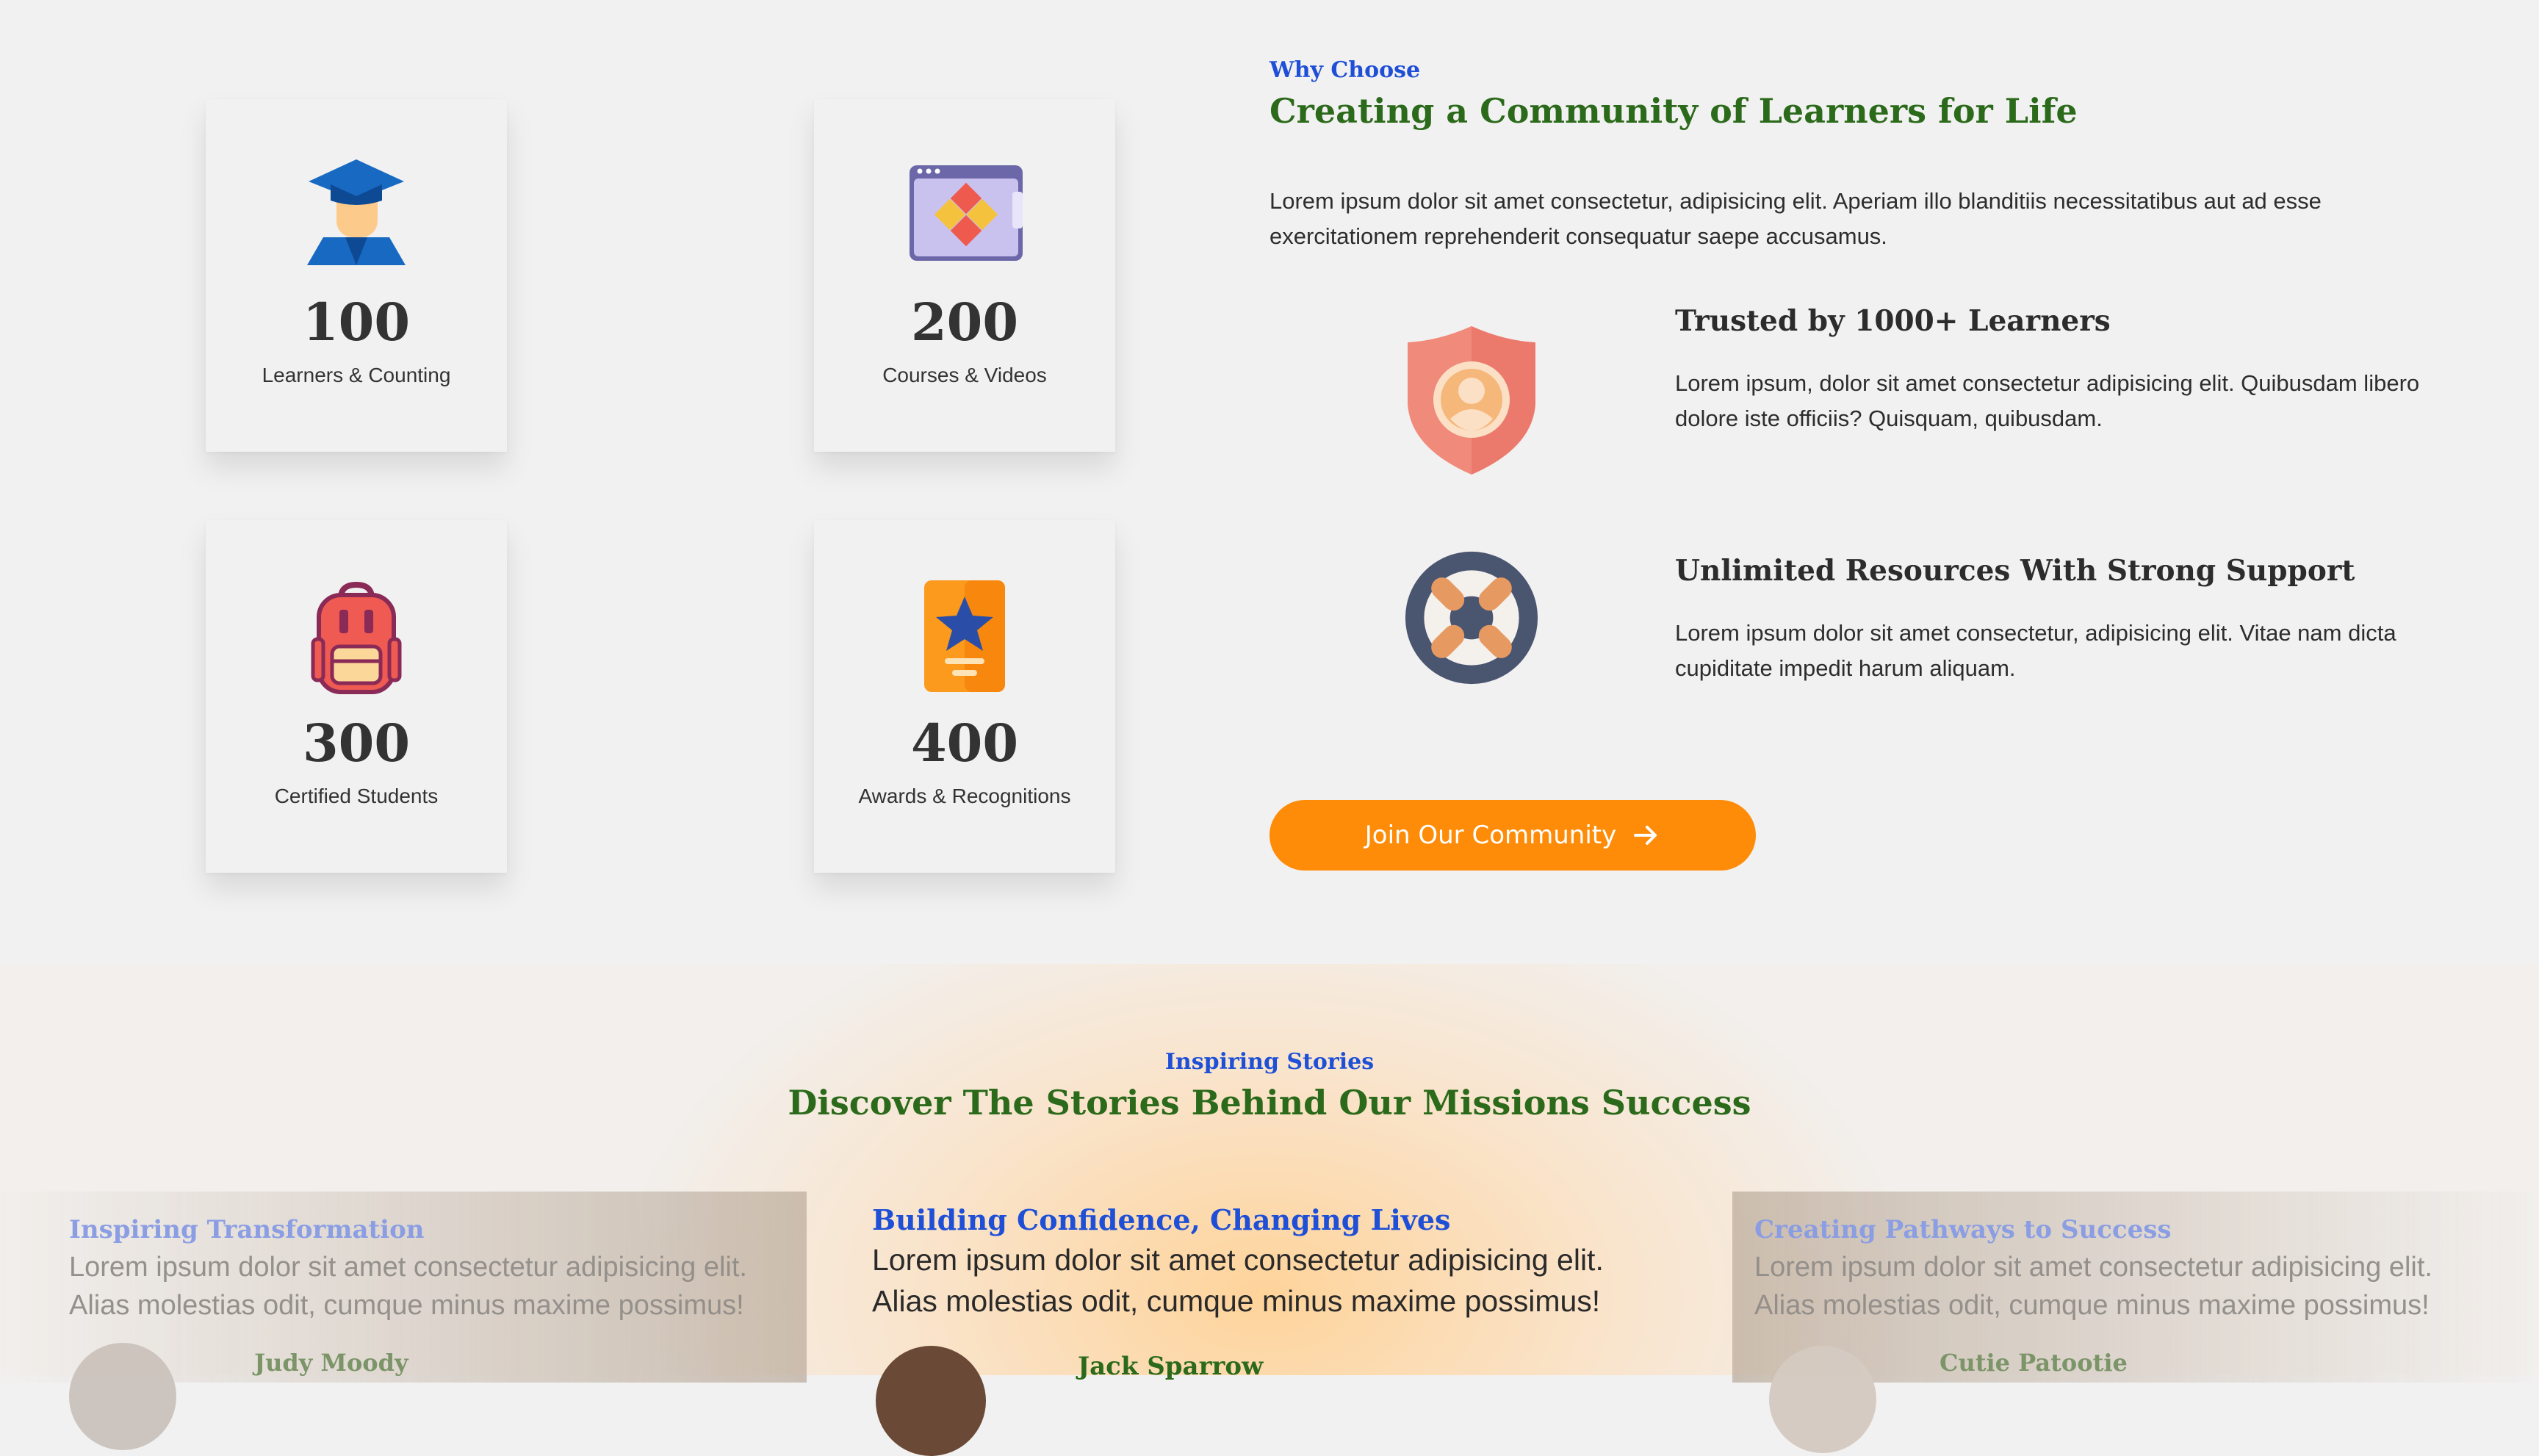  I want to click on story-author: Judy Moody, so click(331, 1363).